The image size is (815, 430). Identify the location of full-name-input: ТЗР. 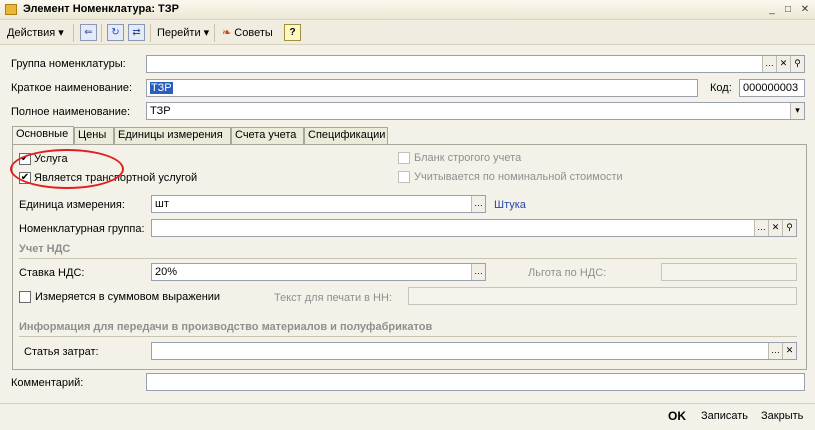
(475, 111).